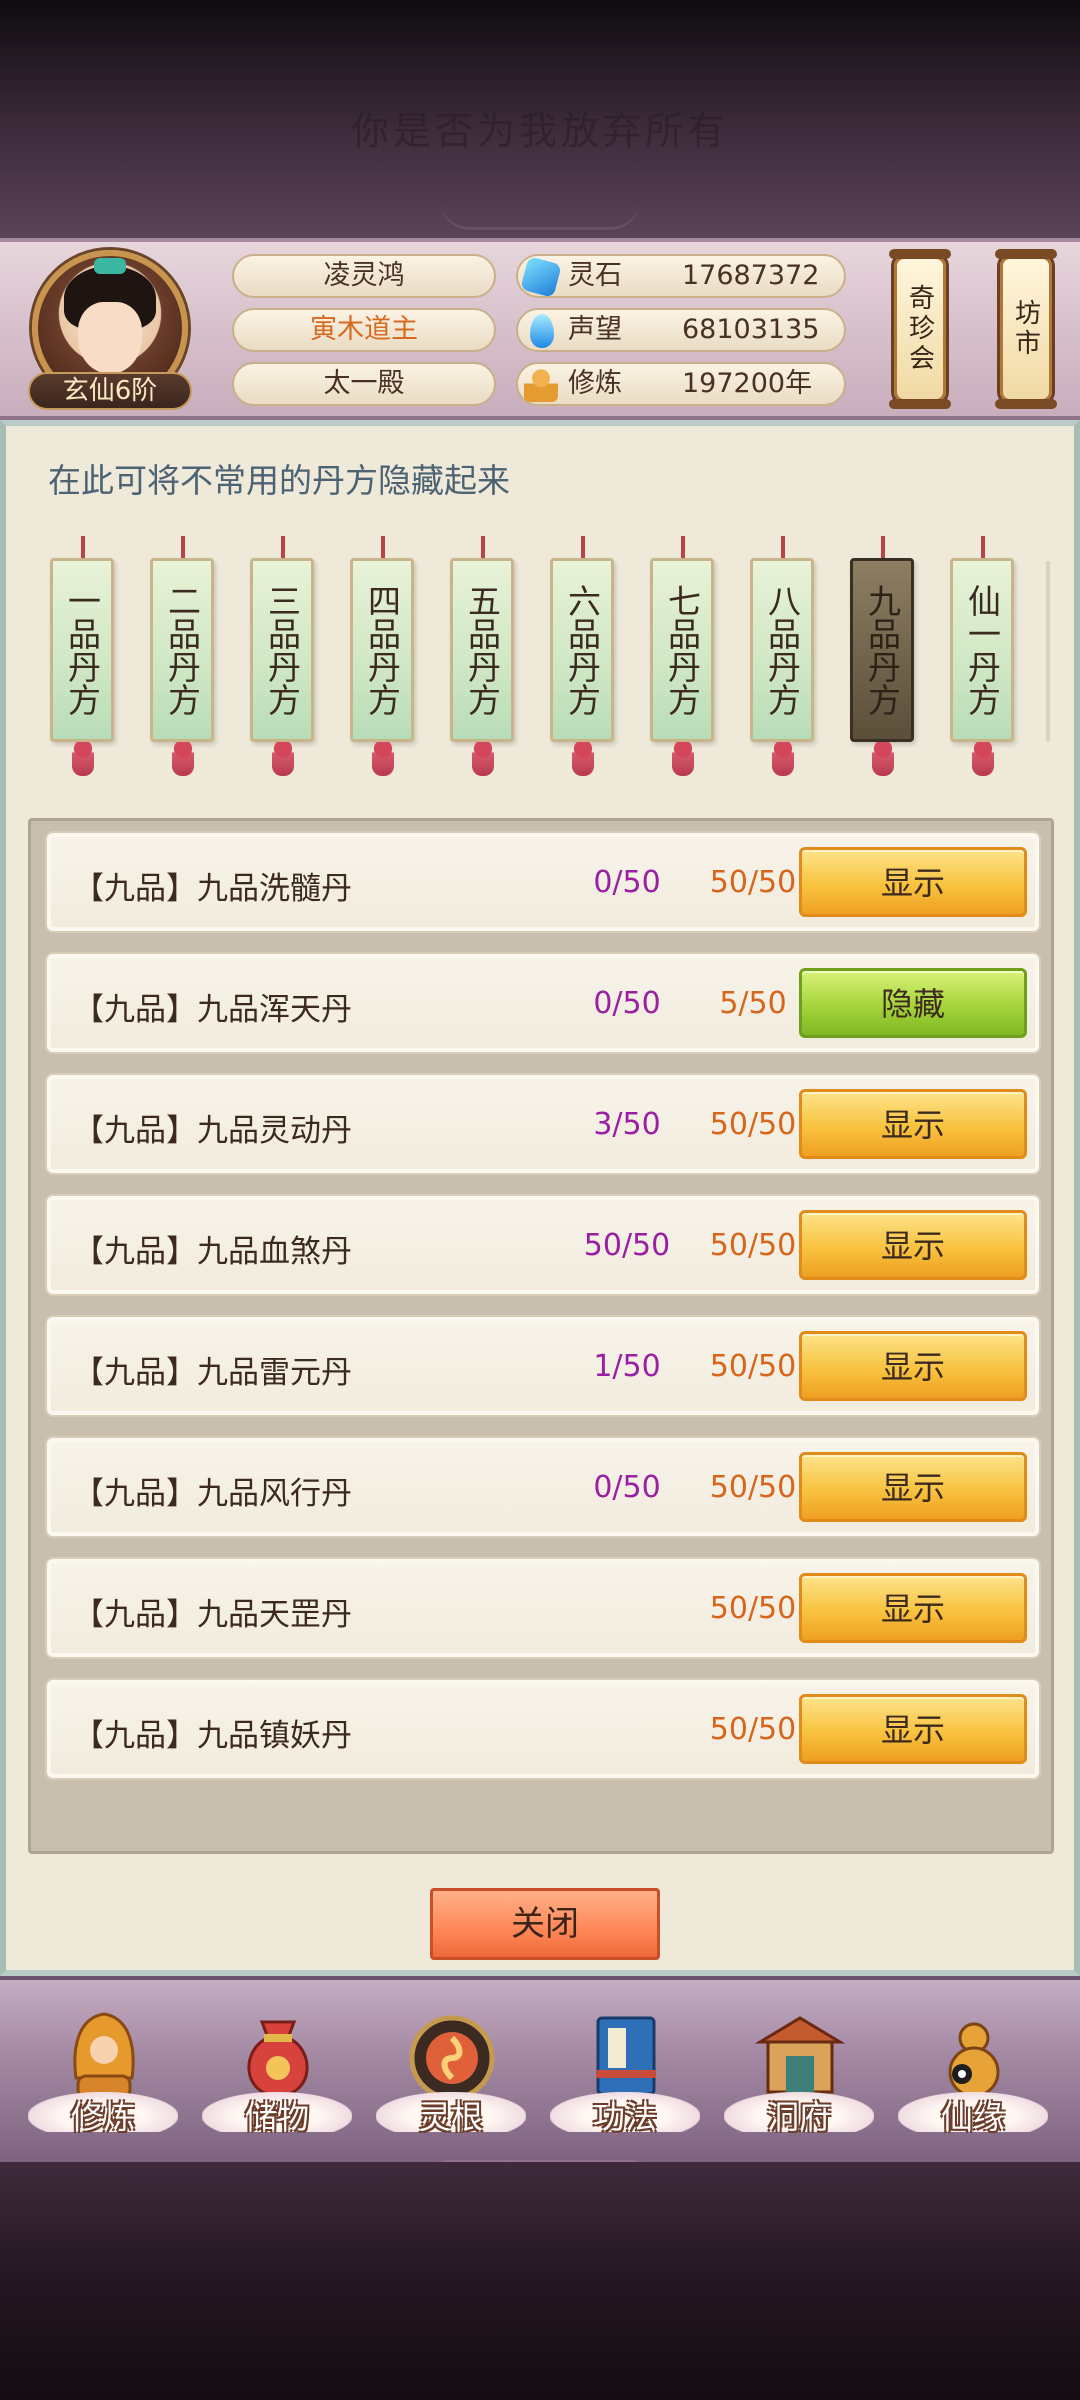 Image resolution: width=1080 pixels, height=2400 pixels. What do you see at coordinates (682, 650) in the screenshot?
I see `tab-label: 七品丹方` at bounding box center [682, 650].